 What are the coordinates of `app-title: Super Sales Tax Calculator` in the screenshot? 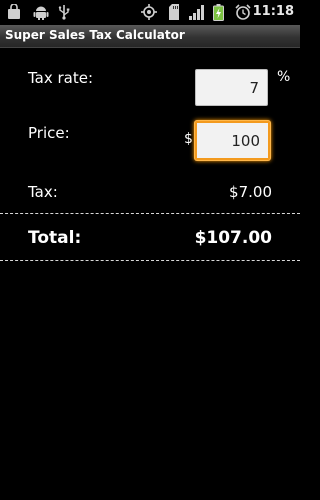 It's located at (95, 35).